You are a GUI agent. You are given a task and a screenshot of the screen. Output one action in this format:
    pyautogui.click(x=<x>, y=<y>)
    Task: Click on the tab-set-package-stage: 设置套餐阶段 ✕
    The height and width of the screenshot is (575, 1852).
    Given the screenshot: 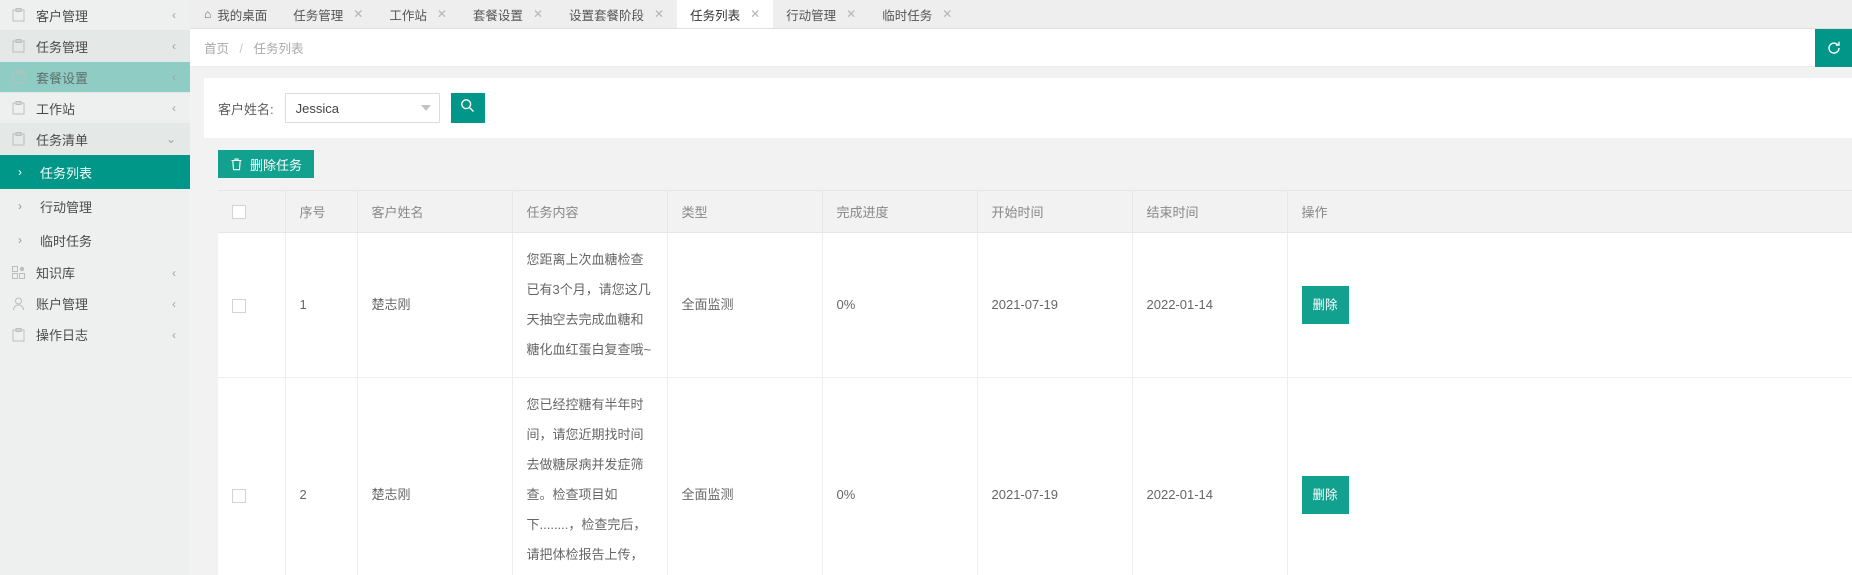 What is the action you would take?
    pyautogui.click(x=617, y=14)
    